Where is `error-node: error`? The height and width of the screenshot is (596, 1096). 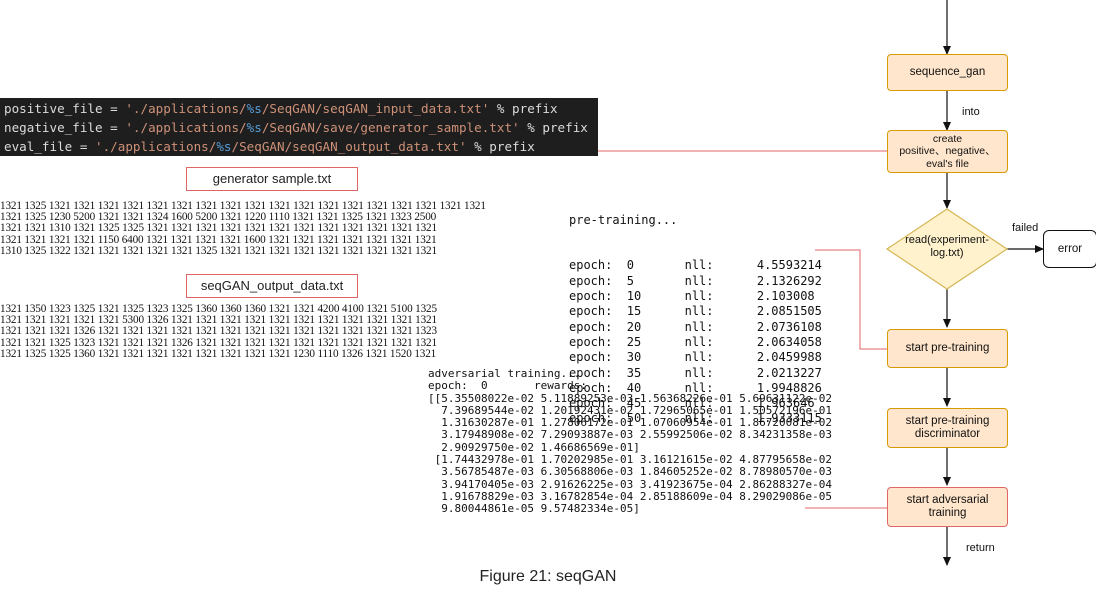 error-node: error is located at coordinates (1069, 249).